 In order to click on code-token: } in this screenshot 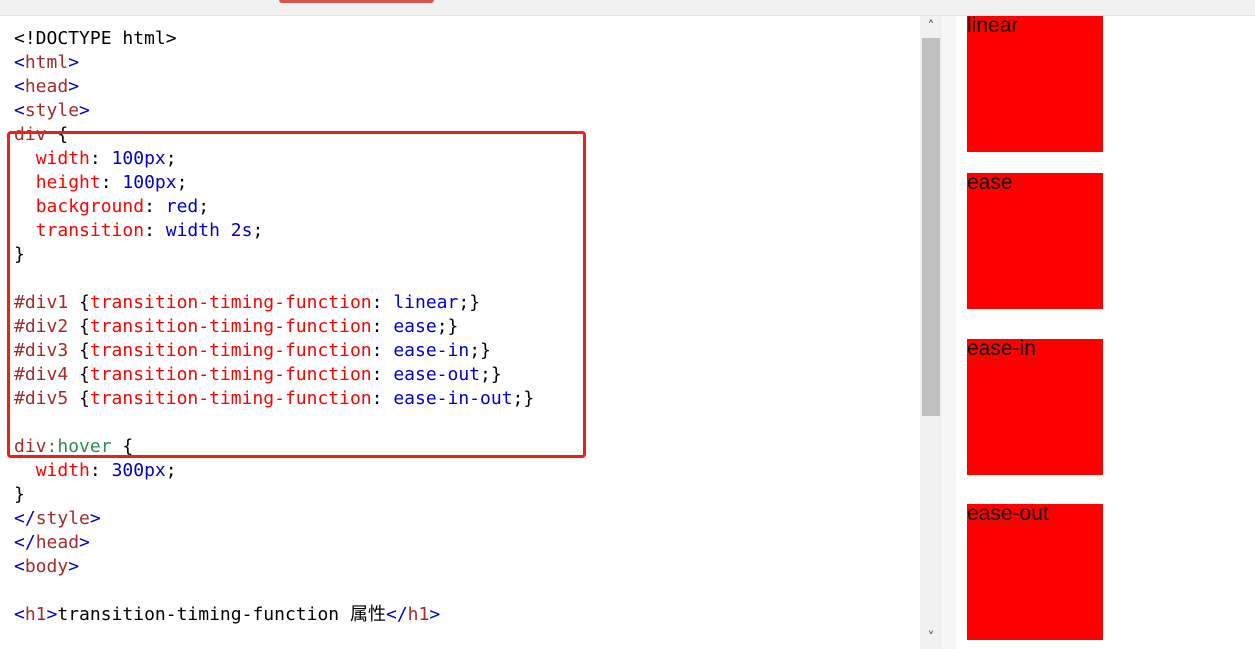, I will do `click(19, 494)`.